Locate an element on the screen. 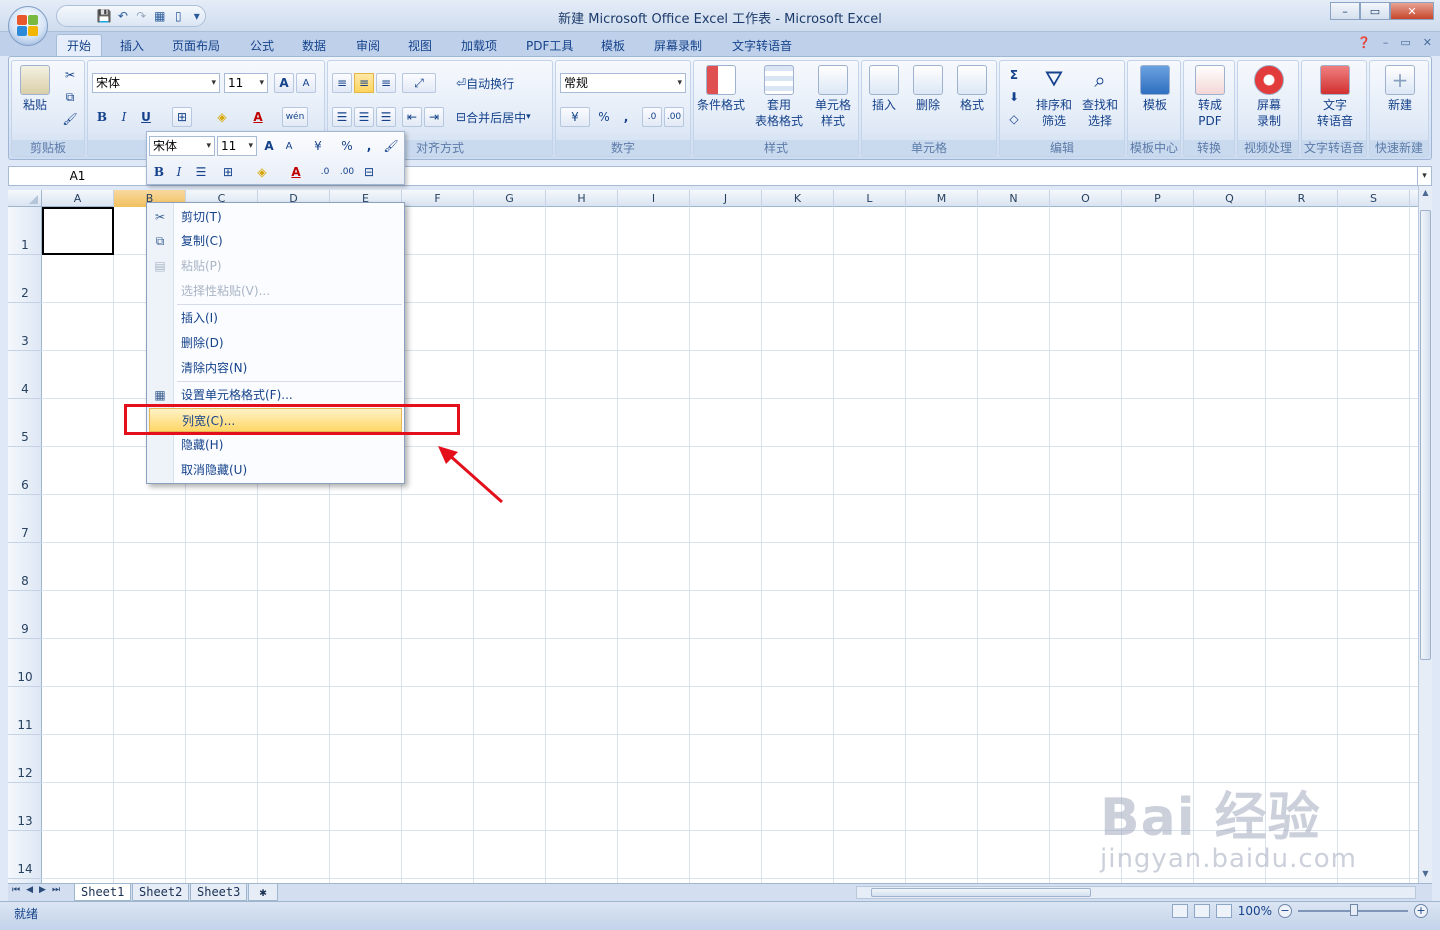 The height and width of the screenshot is (930, 1440). row-header: 6 is located at coordinates (25, 471).